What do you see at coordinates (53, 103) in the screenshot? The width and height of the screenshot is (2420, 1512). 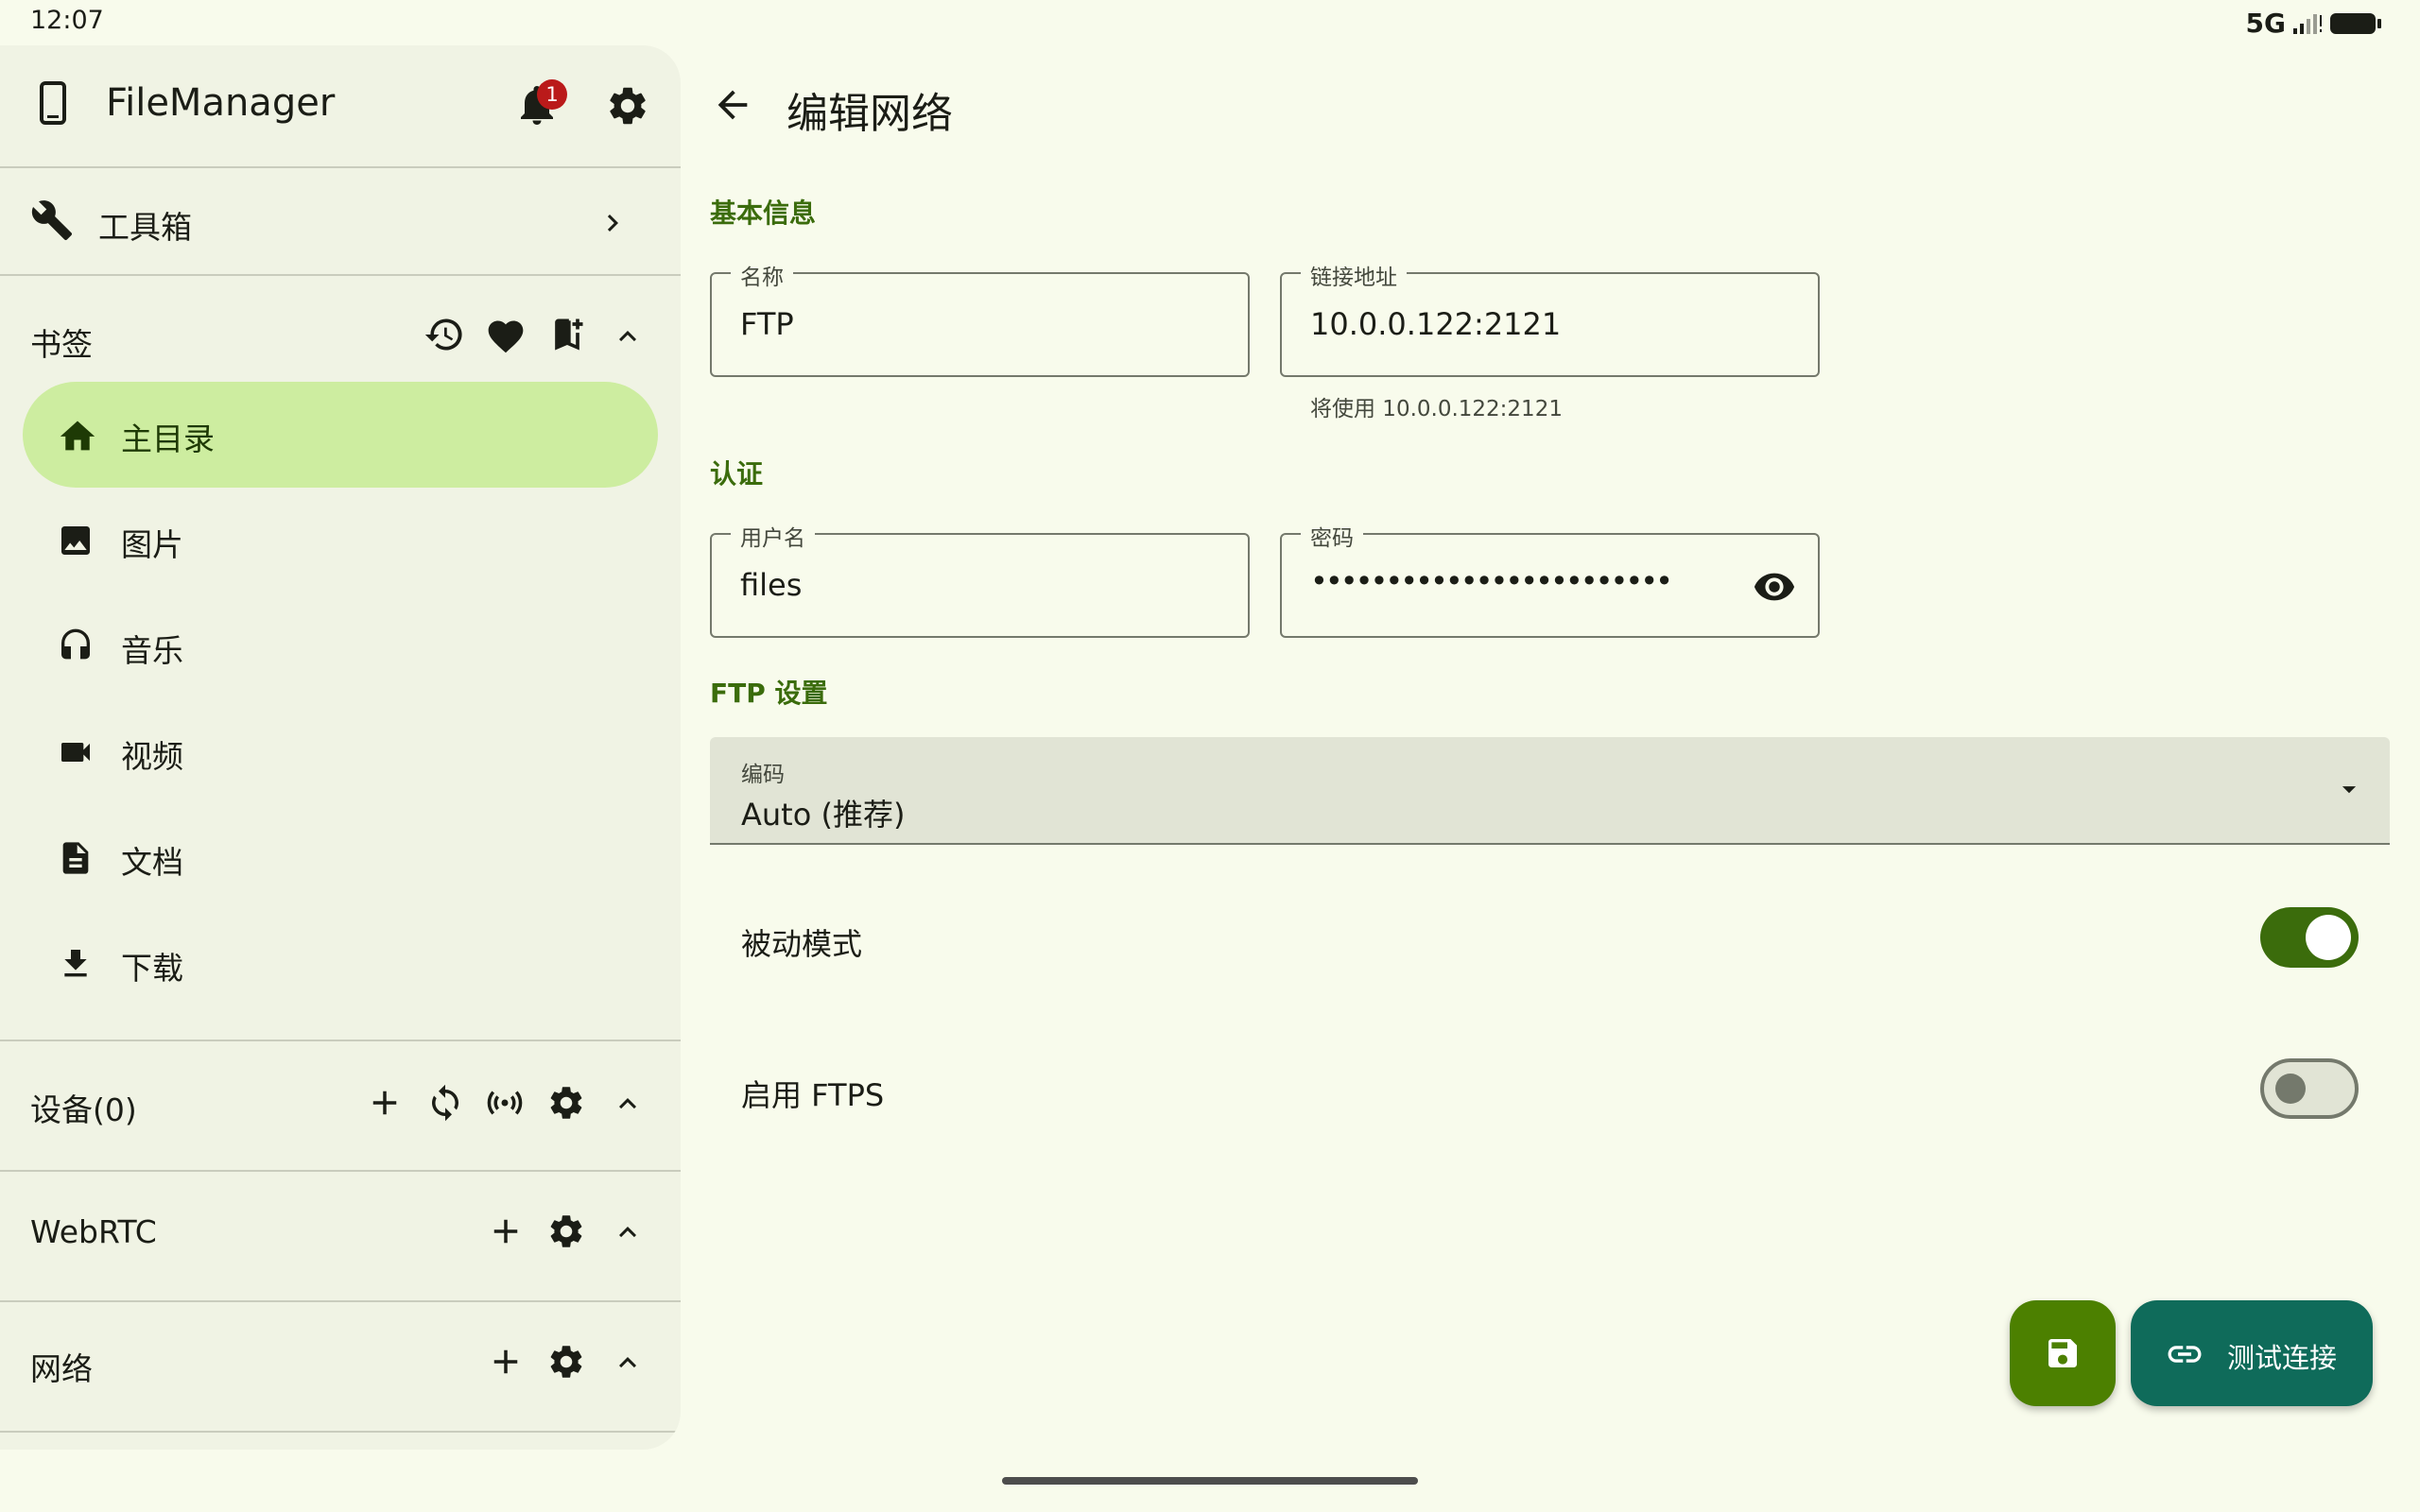 I see `phone-icon` at bounding box center [53, 103].